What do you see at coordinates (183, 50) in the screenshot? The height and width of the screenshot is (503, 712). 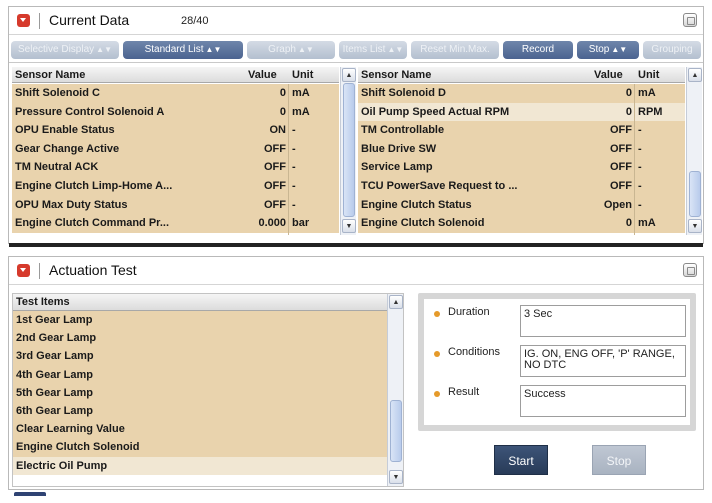 I see `standard-list-button: Standard List ▲▼` at bounding box center [183, 50].